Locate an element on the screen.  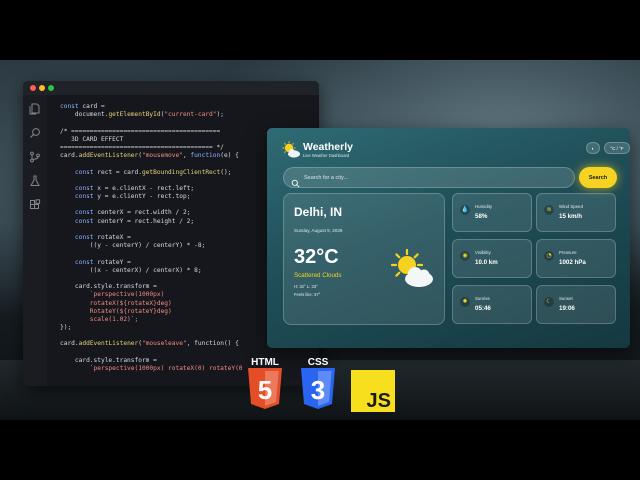
sun-cloud-icon is located at coordinates (412, 269).